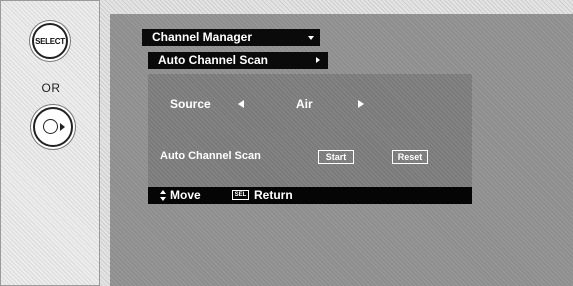 Image resolution: width=573 pixels, height=286 pixels. I want to click on select-button: SELECT, so click(50, 41).